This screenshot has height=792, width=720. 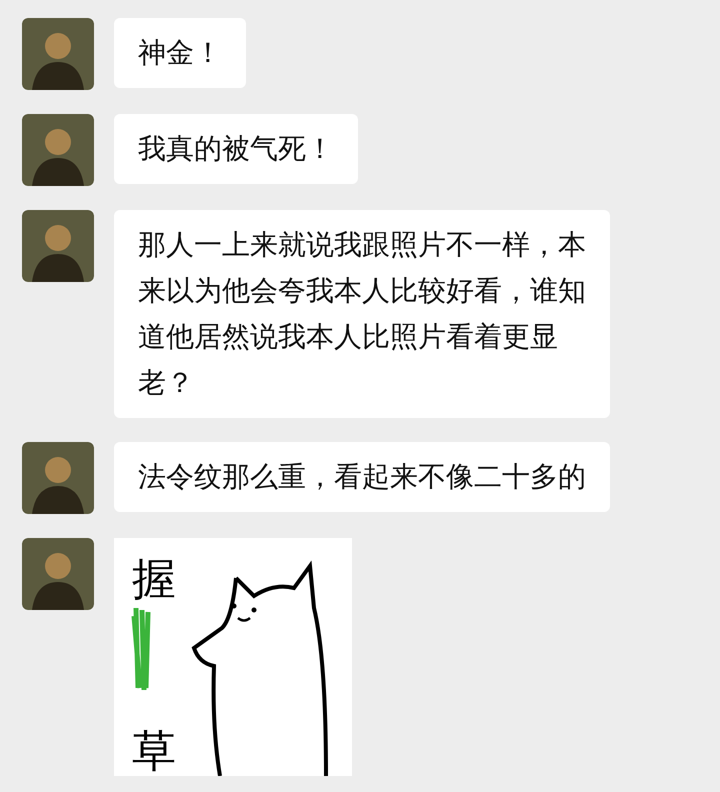 What do you see at coordinates (180, 53) in the screenshot?
I see `message-bubble: 神金！` at bounding box center [180, 53].